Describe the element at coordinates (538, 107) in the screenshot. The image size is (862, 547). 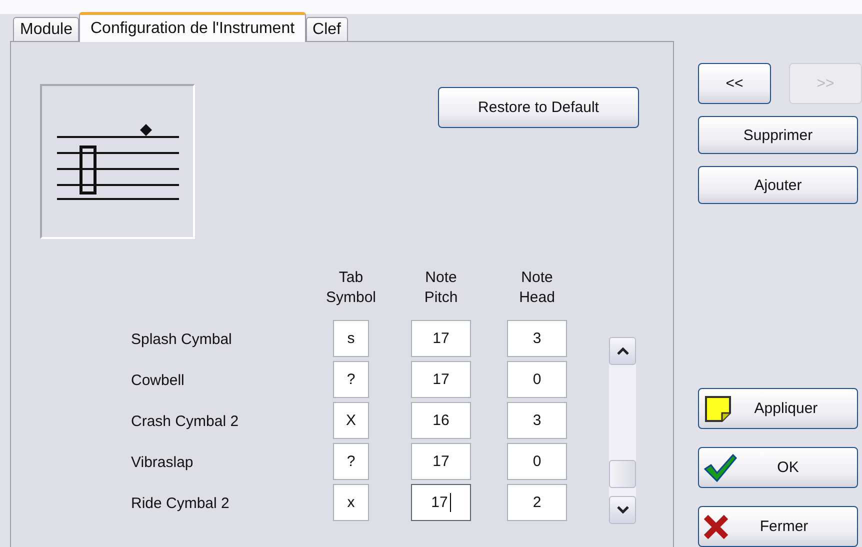
I see `restore-default-button: Restore to Default` at that location.